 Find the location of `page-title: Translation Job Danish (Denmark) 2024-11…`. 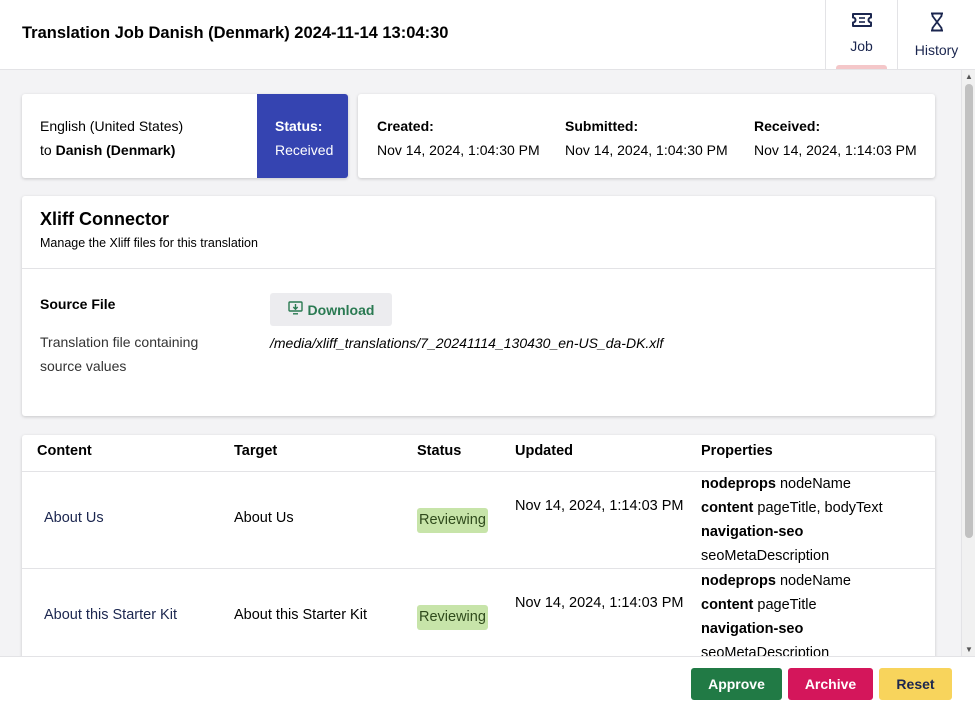

page-title: Translation Job Danish (Denmark) 2024-11… is located at coordinates (235, 33).